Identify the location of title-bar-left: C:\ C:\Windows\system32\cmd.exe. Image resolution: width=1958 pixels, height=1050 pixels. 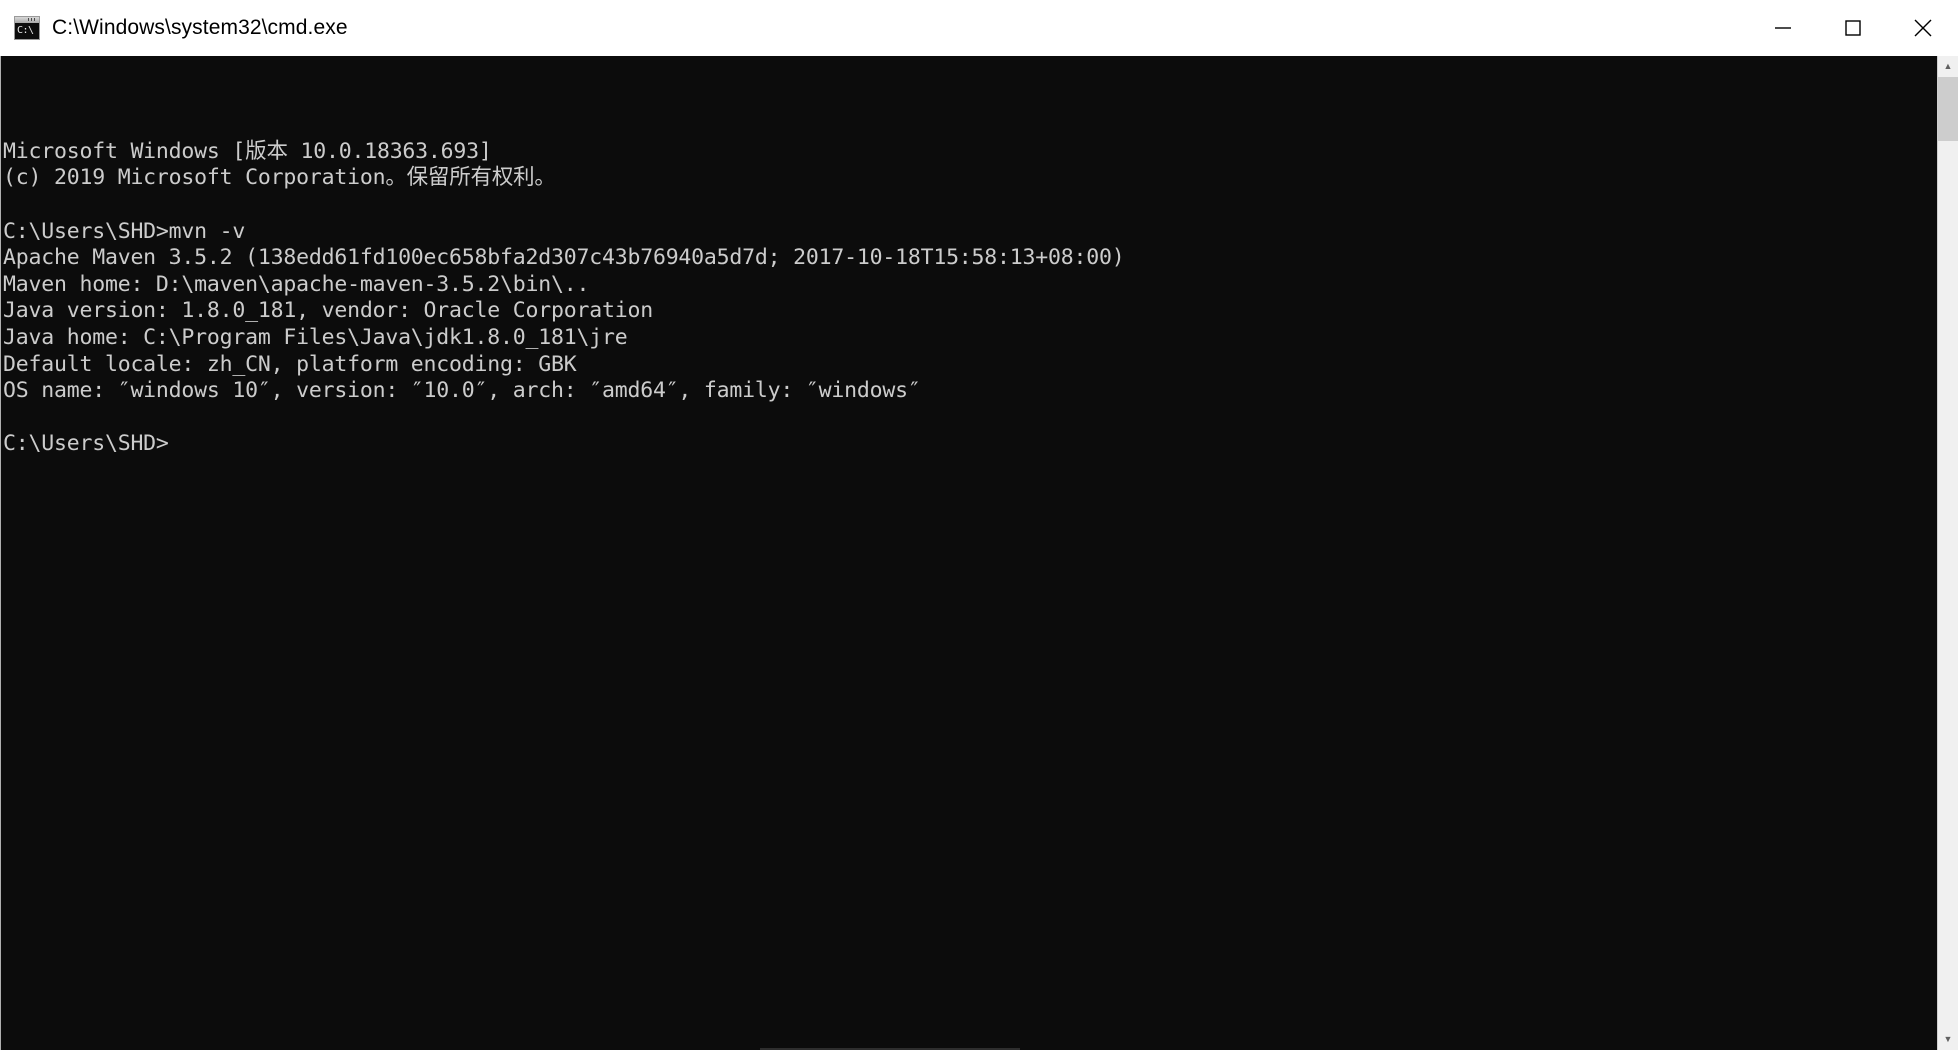
(874, 27).